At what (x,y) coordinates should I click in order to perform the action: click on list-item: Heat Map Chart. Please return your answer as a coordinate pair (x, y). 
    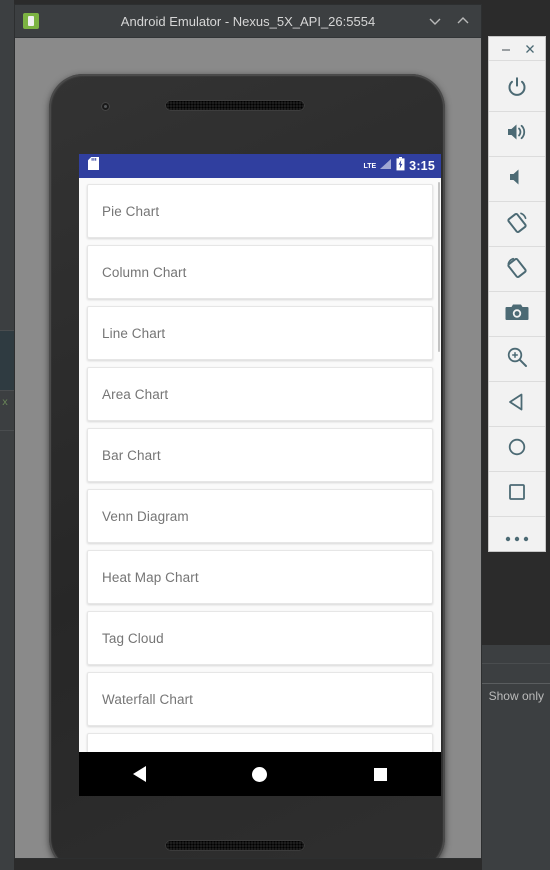
    Looking at the image, I should click on (260, 577).